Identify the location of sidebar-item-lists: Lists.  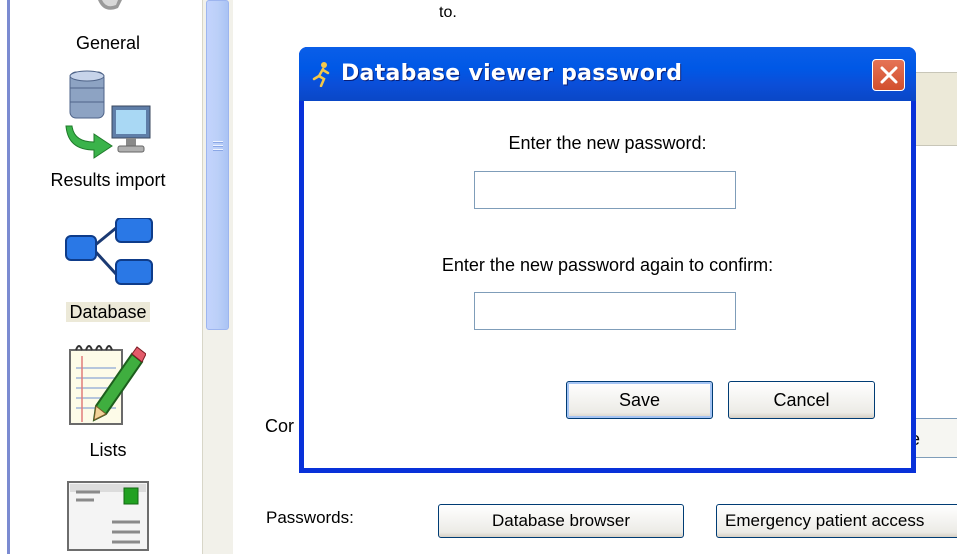
(108, 402).